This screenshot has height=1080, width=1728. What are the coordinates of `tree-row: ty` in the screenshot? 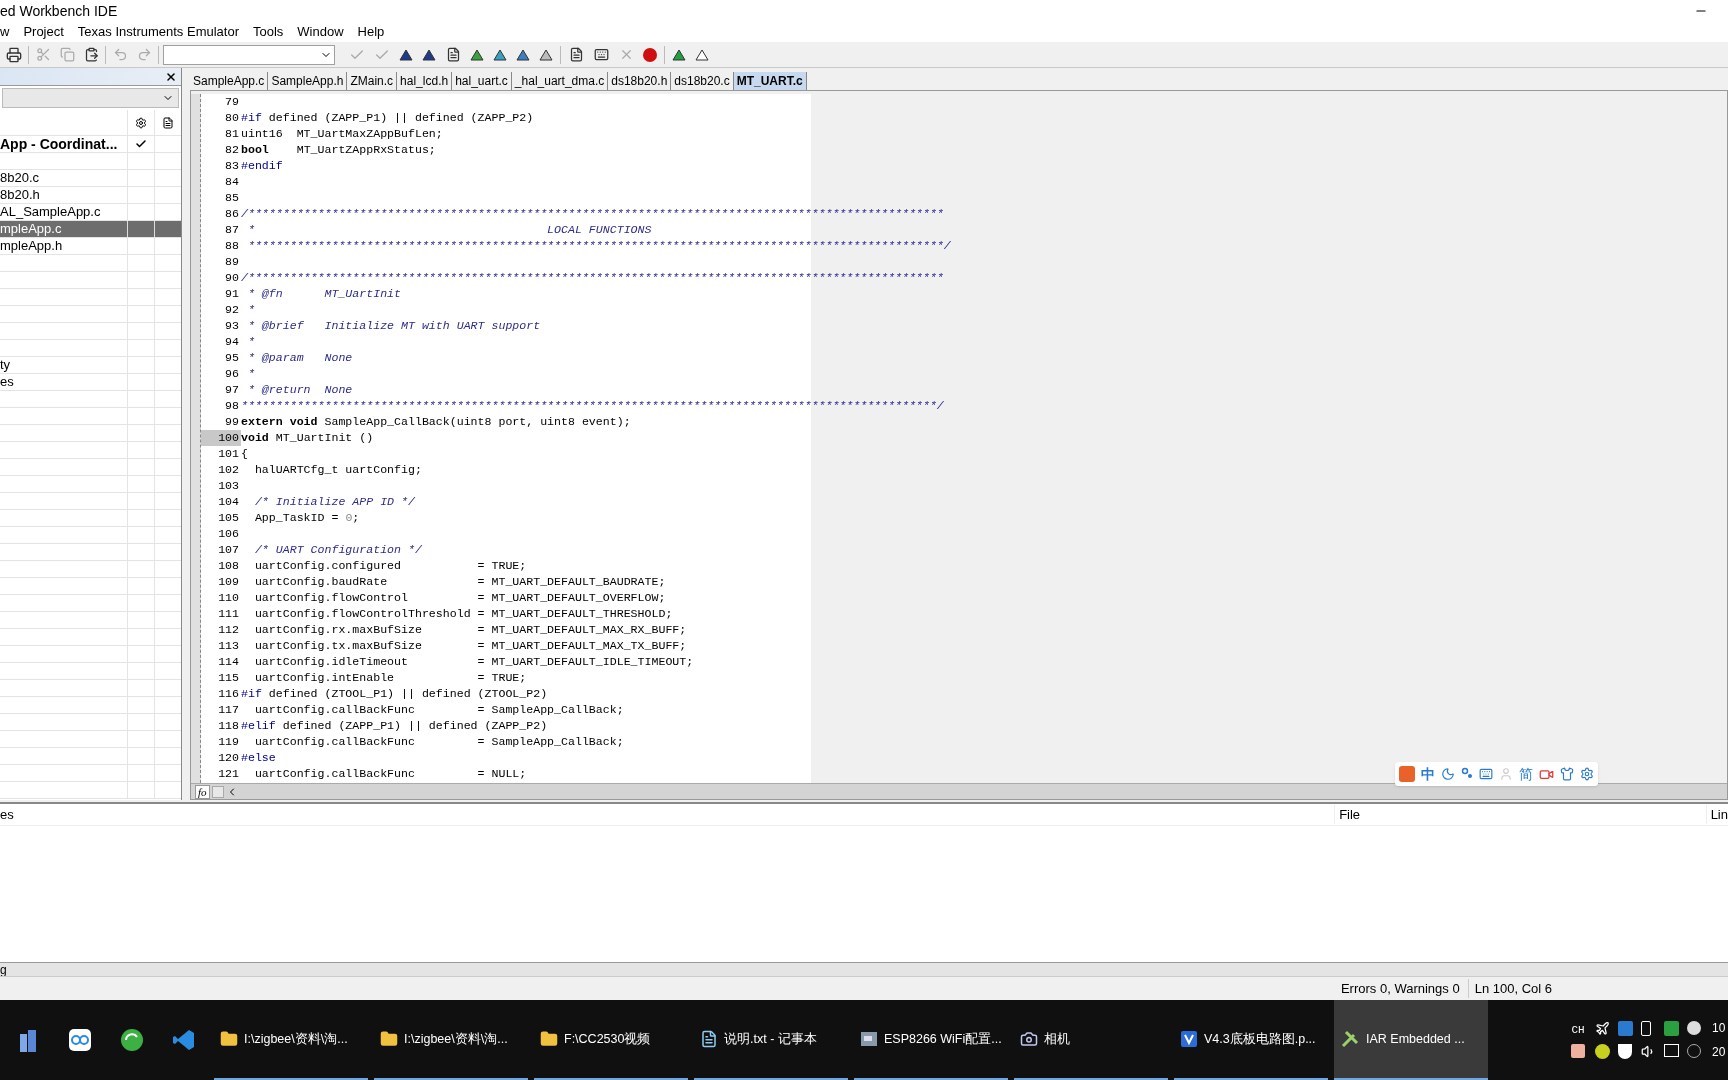 It's located at (90, 365).